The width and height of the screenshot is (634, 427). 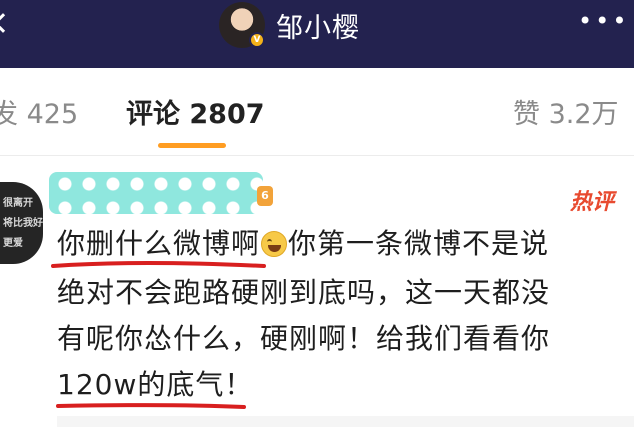 I want to click on user-level-badge: 6, so click(x=265, y=196).